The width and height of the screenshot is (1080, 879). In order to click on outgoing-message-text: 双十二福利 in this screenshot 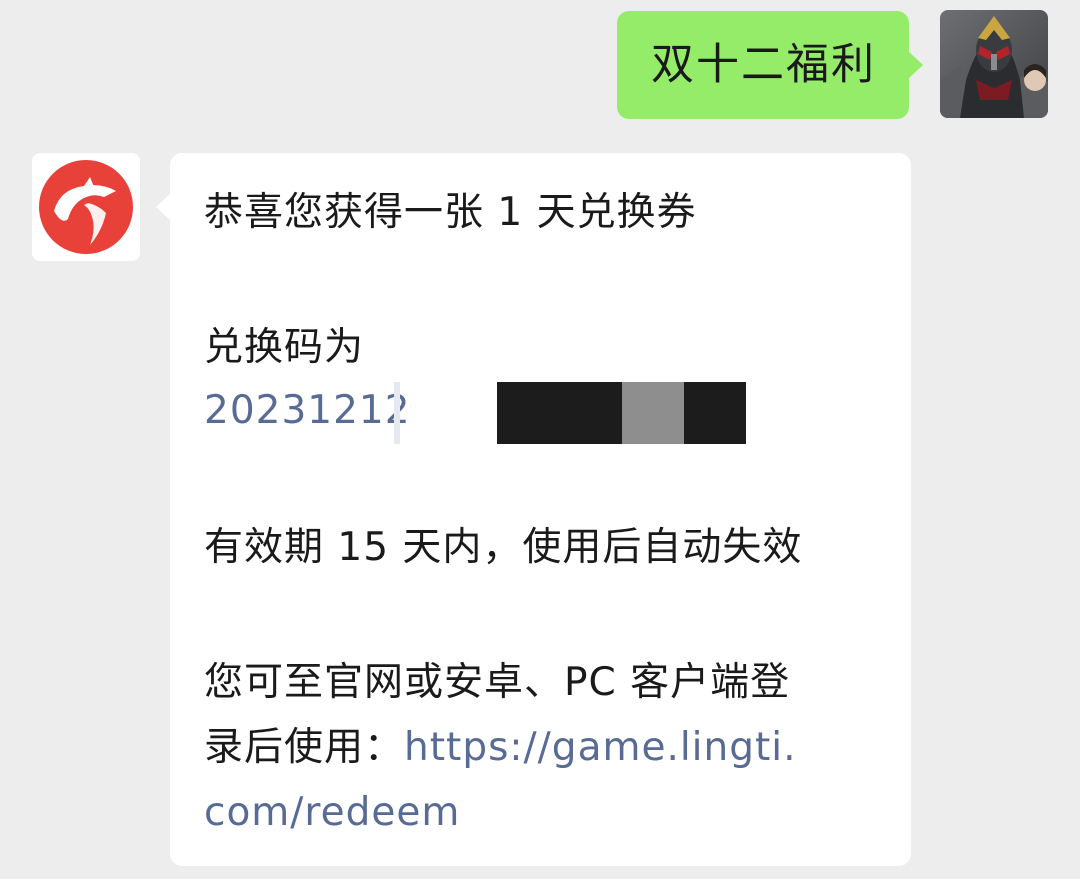, I will do `click(763, 65)`.